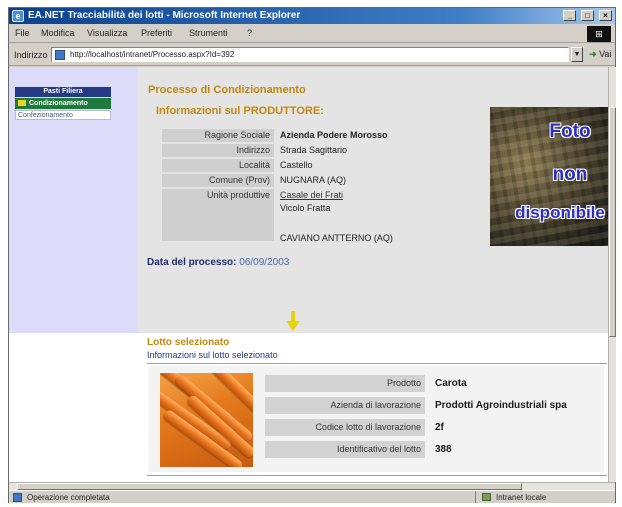  What do you see at coordinates (296, 165) in the screenshot?
I see `field-value: Castello` at bounding box center [296, 165].